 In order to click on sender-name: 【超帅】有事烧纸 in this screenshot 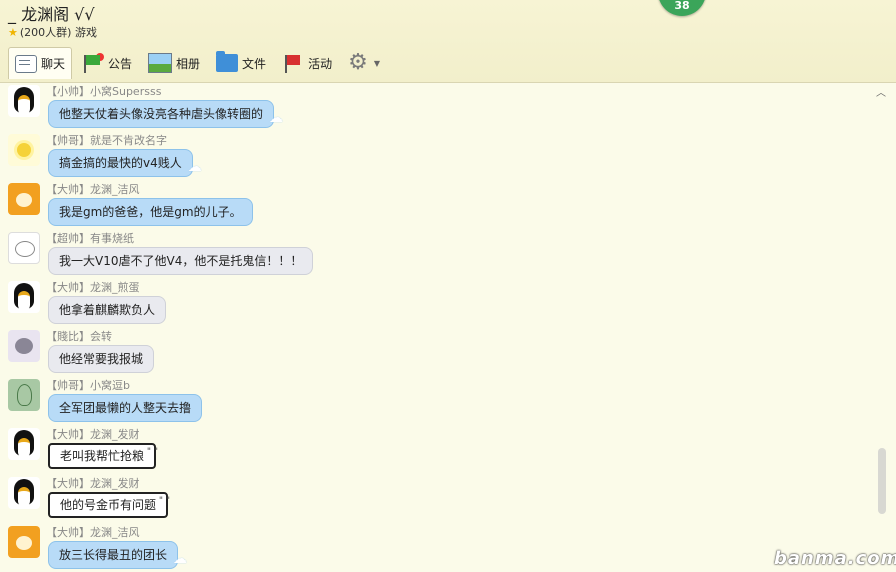, I will do `click(90, 238)`.